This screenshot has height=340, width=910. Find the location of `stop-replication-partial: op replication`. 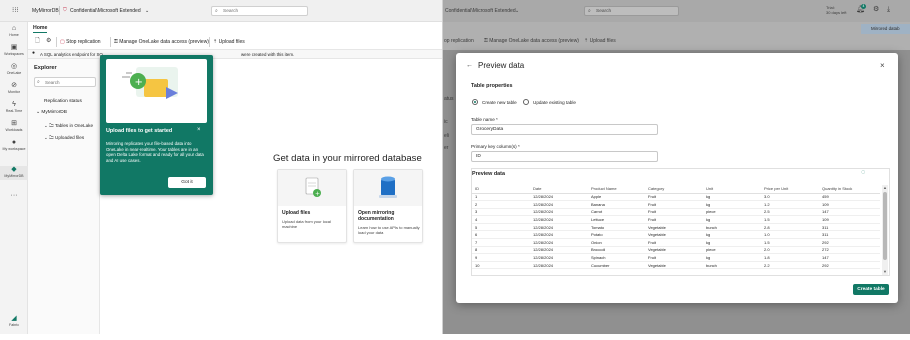

stop-replication-partial: op replication is located at coordinates (459, 41).